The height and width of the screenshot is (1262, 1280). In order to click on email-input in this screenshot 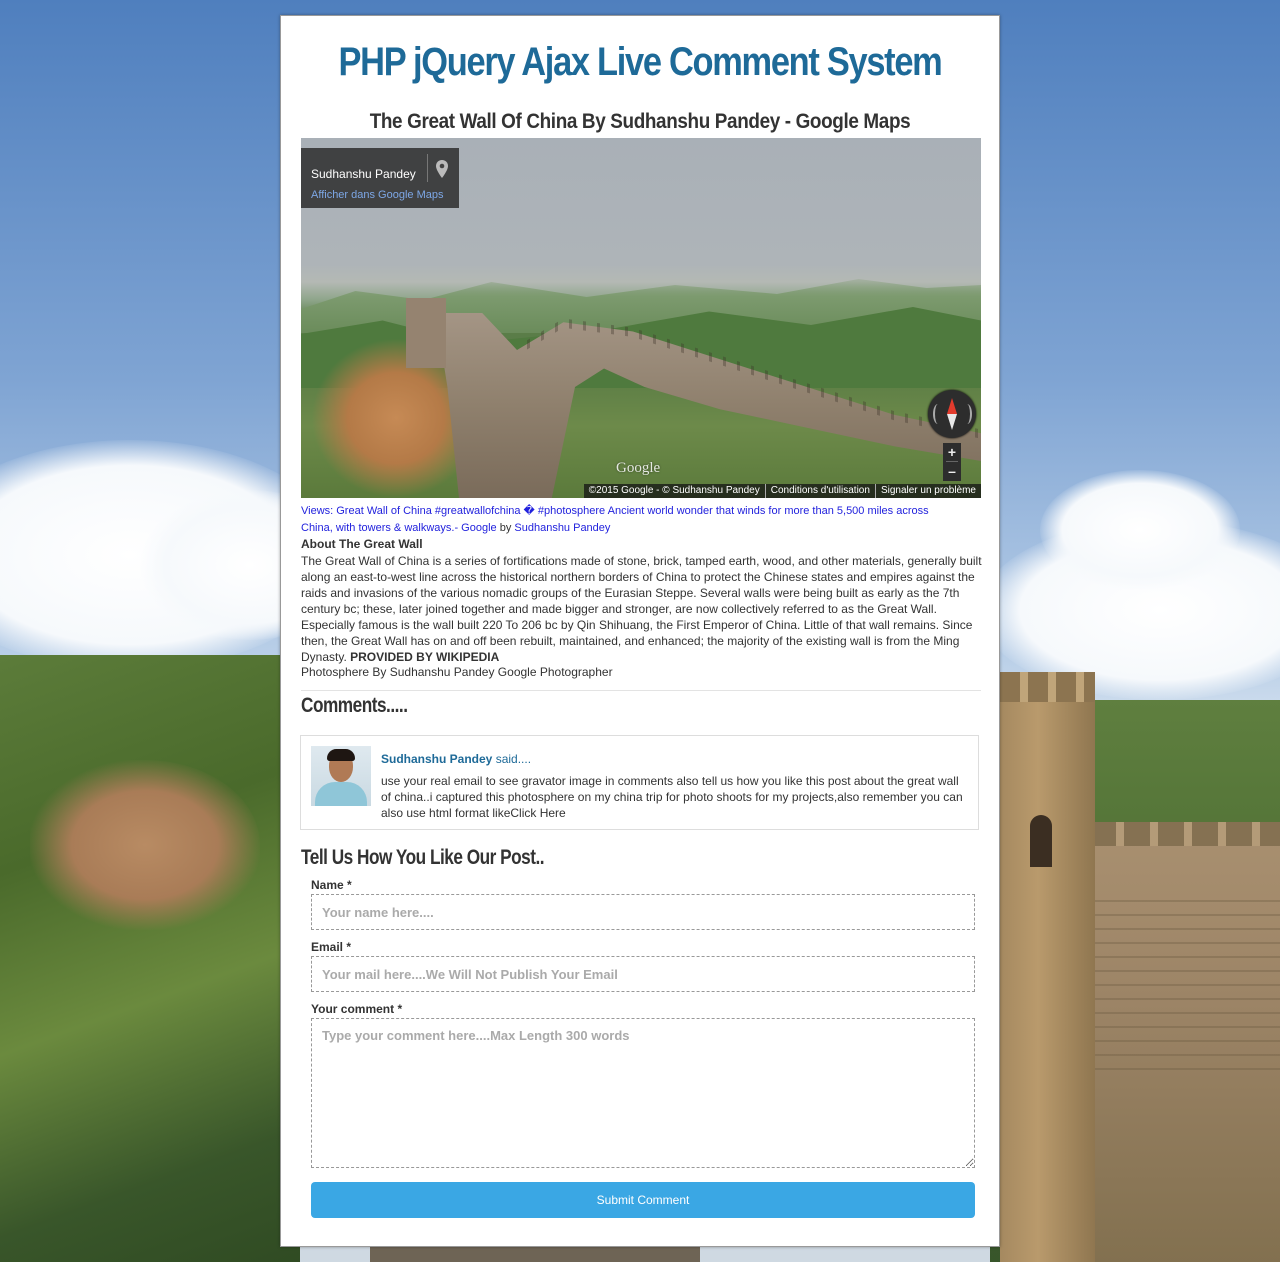, I will do `click(643, 974)`.